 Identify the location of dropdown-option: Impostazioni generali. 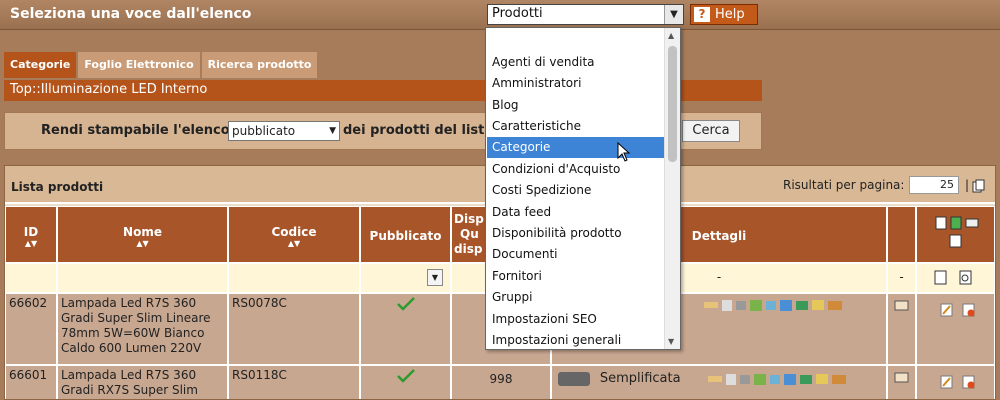
(576, 339).